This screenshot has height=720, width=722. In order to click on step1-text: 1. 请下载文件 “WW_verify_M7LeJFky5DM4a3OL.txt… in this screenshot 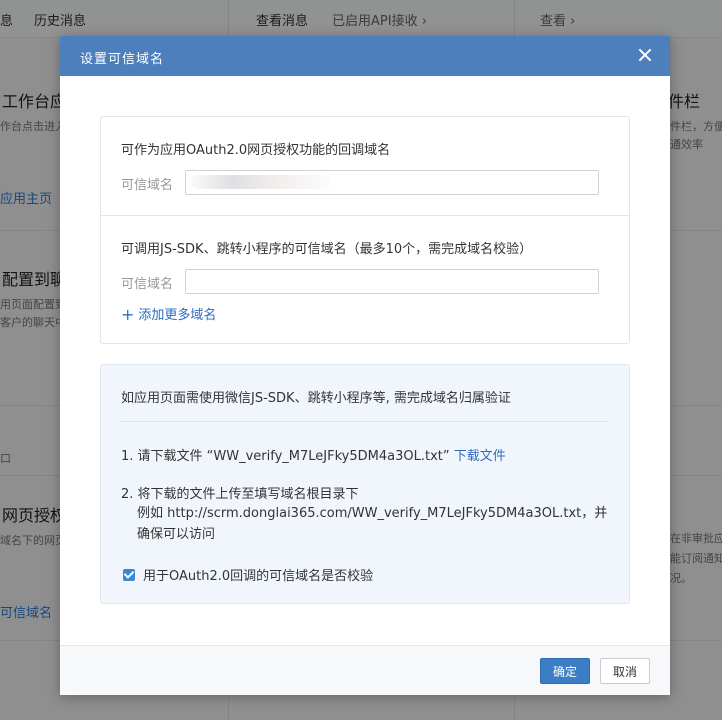, I will do `click(285, 456)`.